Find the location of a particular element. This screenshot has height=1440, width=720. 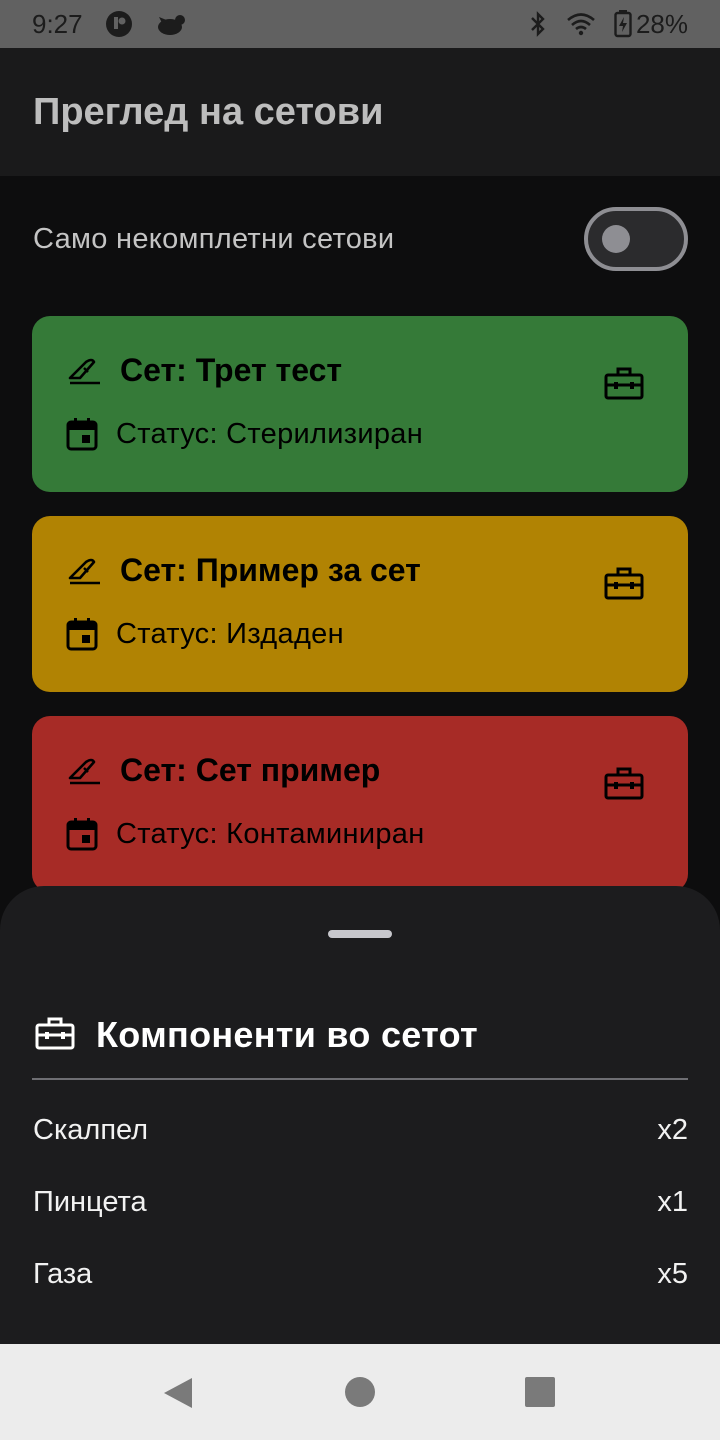

sheet-title: Компоненти во сетот is located at coordinates (287, 1034).